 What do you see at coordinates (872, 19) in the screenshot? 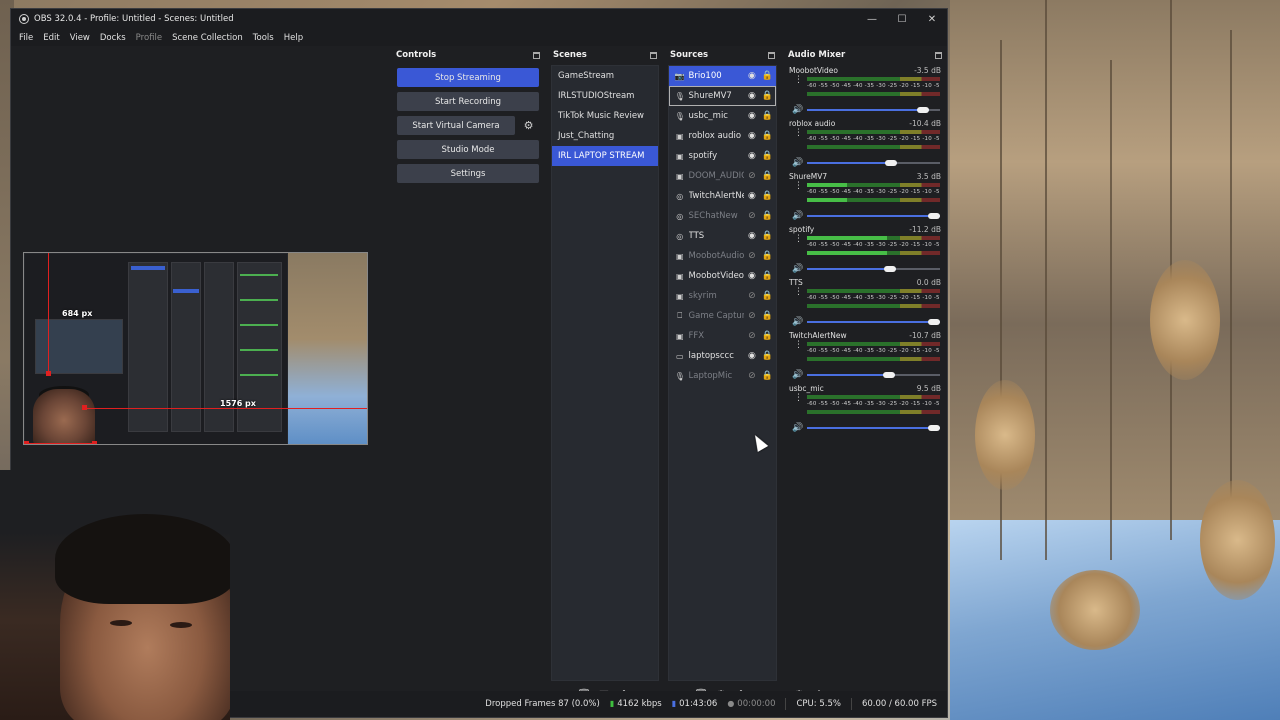
I see `minimize-button: —` at bounding box center [872, 19].